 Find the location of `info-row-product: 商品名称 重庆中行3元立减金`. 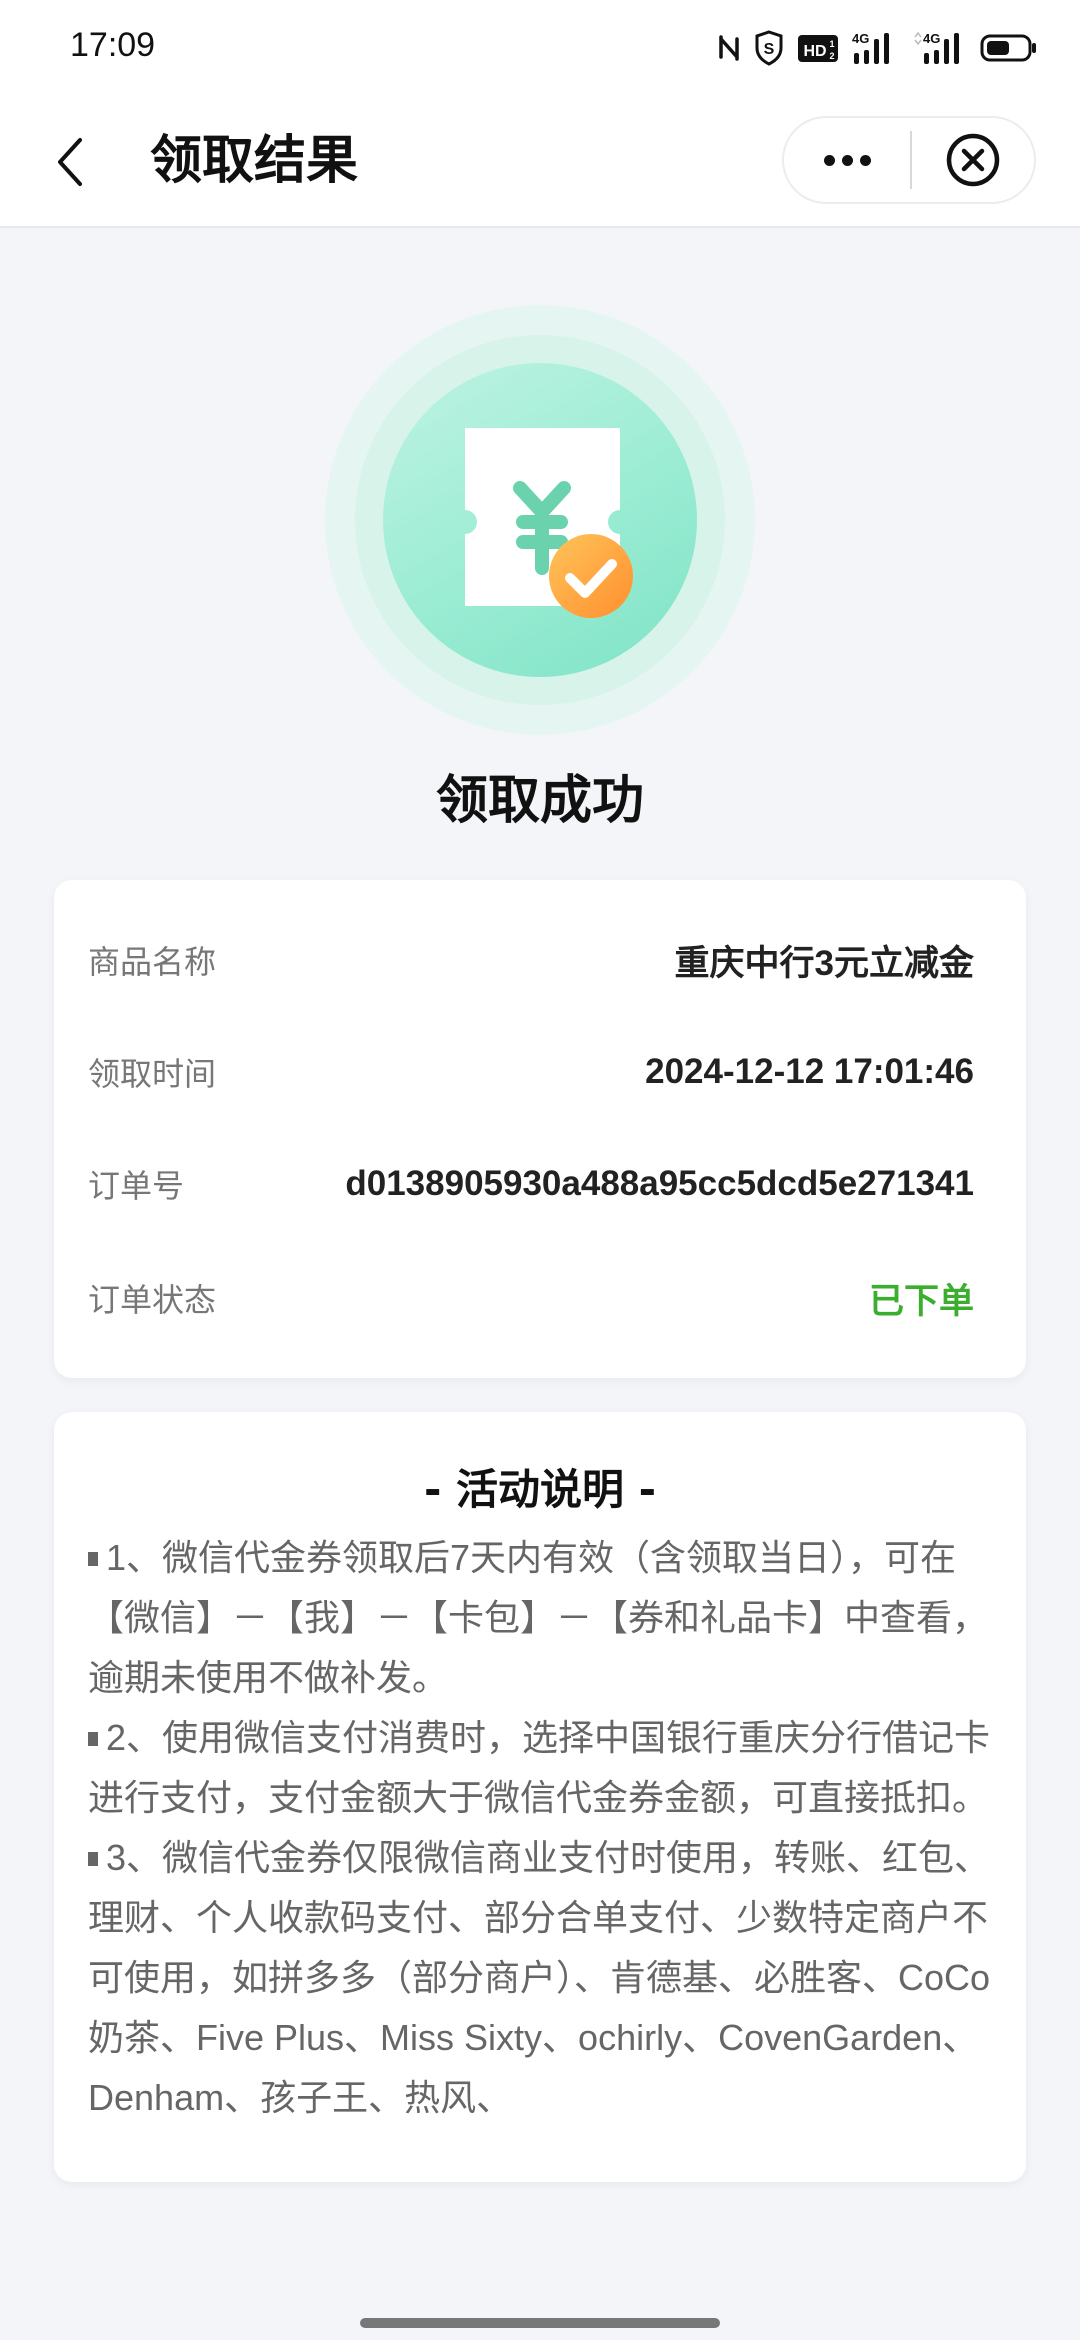

info-row-product: 商品名称 重庆中行3元立减金 is located at coordinates (531, 960).